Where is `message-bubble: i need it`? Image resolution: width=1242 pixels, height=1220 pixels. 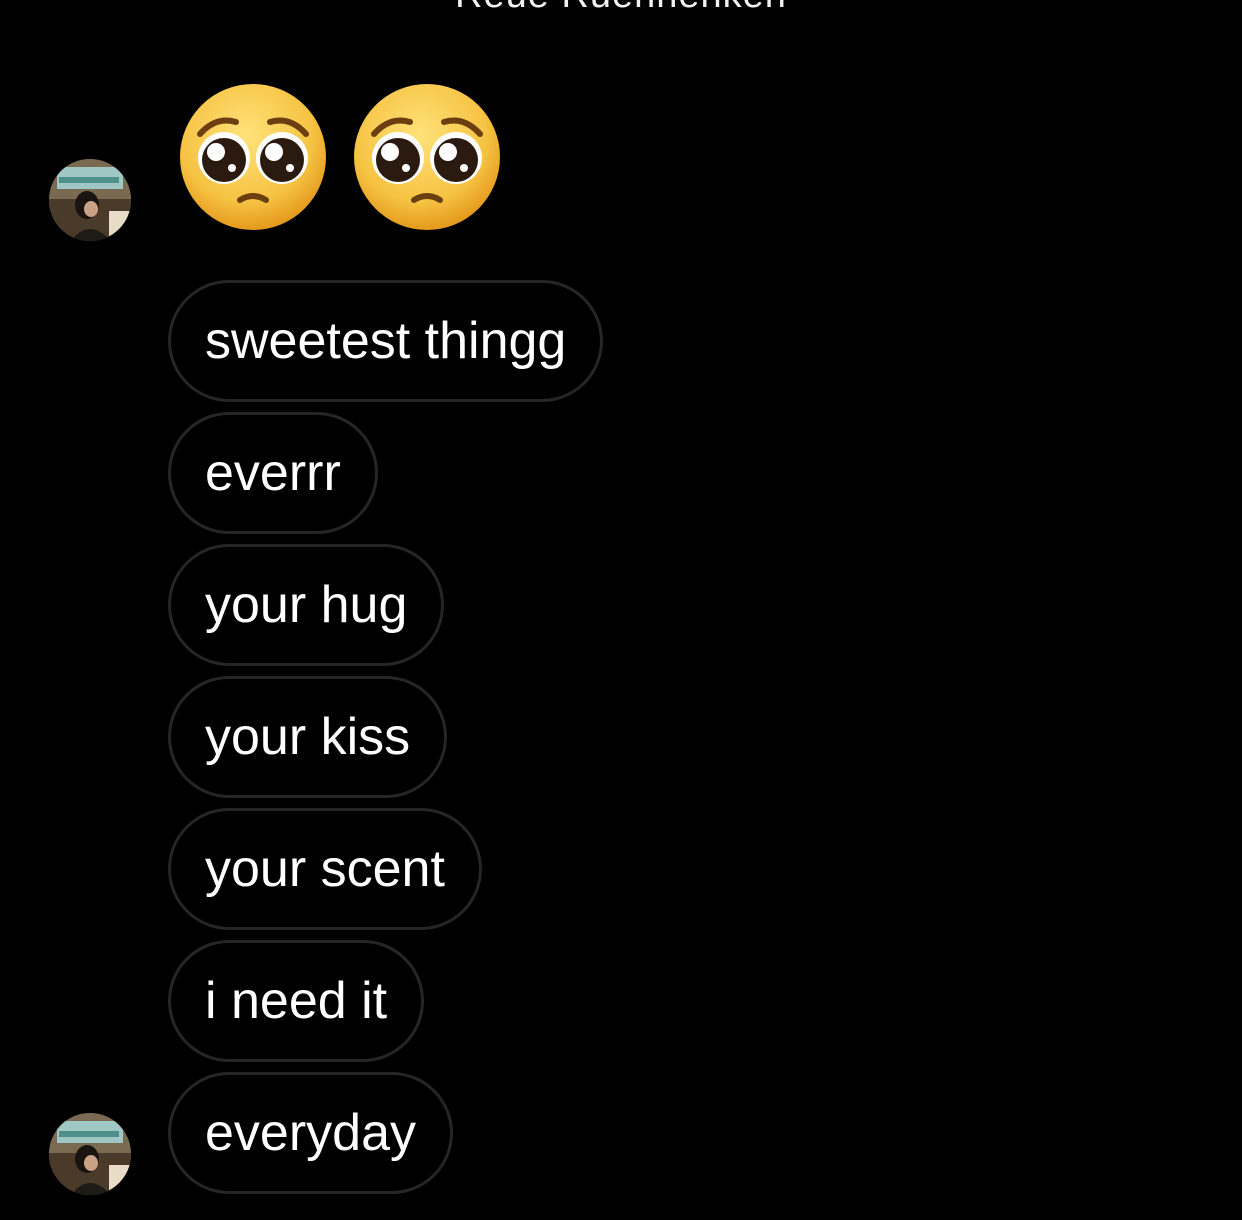
message-bubble: i need it is located at coordinates (296, 1001).